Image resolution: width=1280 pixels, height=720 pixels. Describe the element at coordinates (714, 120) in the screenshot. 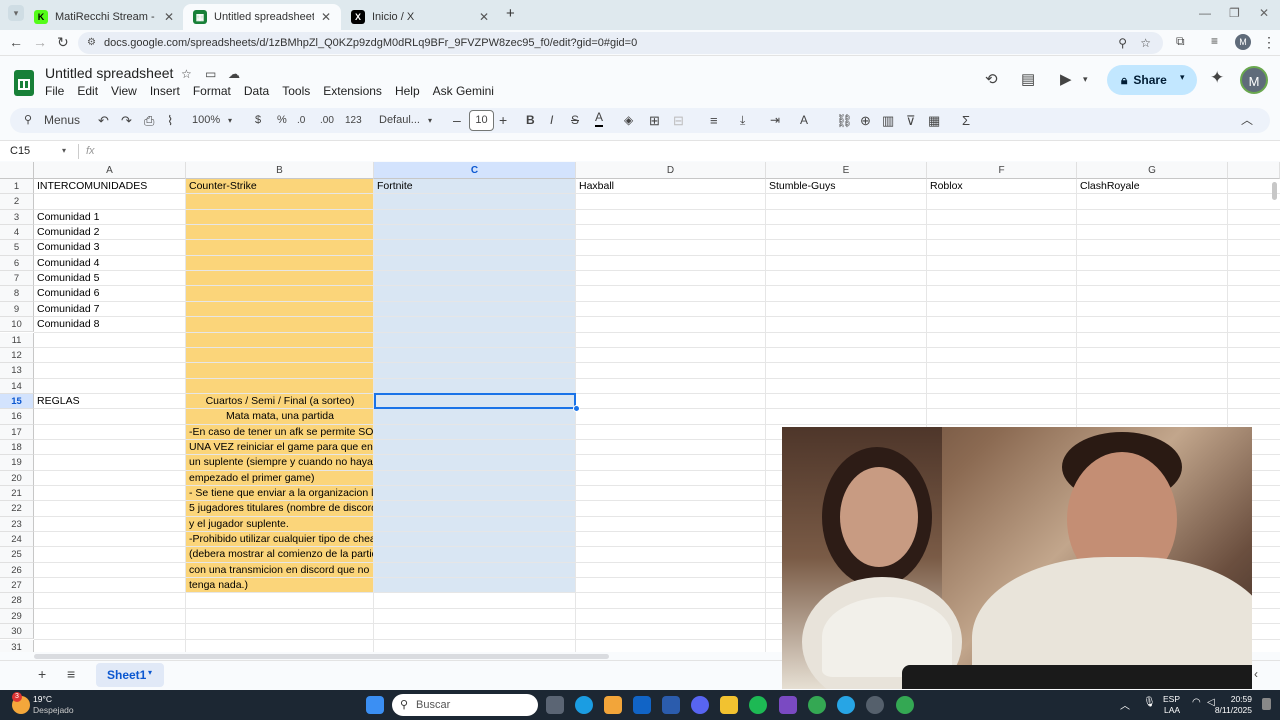

I see `align-horizontal-icon: ≡` at that location.